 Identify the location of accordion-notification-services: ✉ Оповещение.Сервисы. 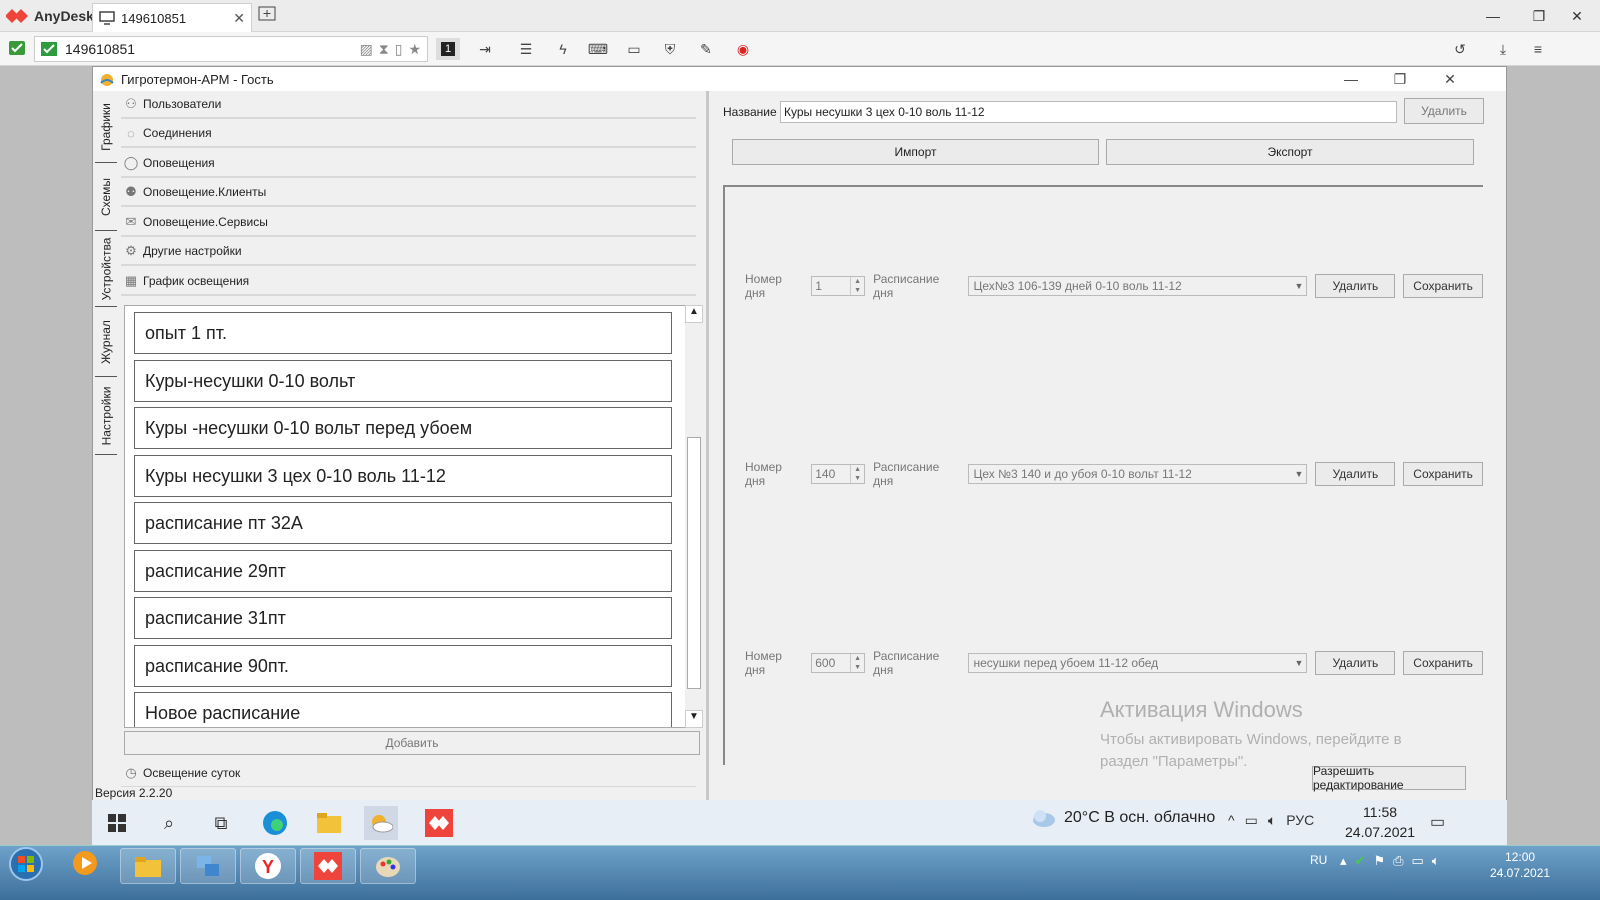
(408, 223).